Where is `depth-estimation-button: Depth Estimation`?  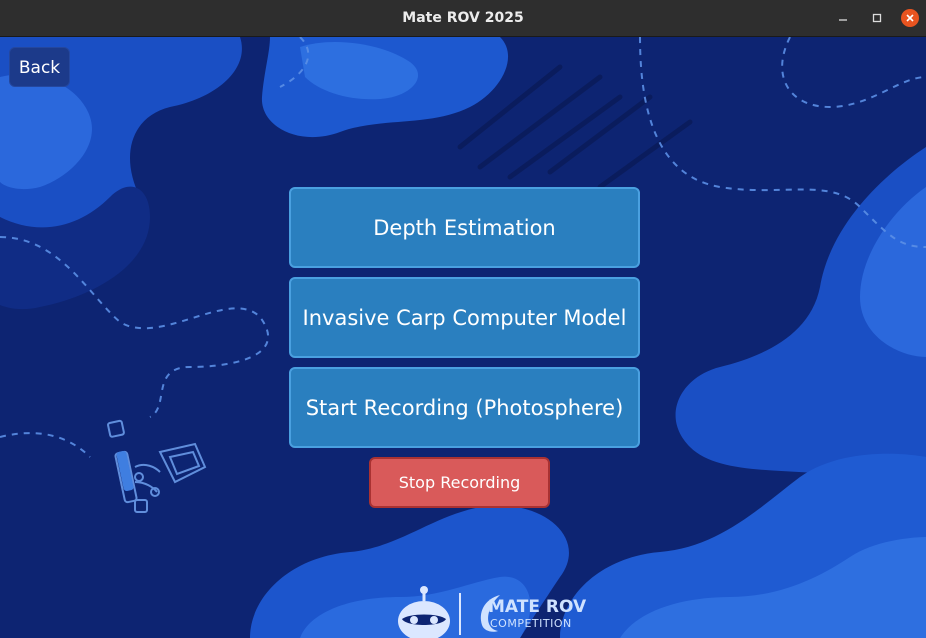 depth-estimation-button: Depth Estimation is located at coordinates (464, 227).